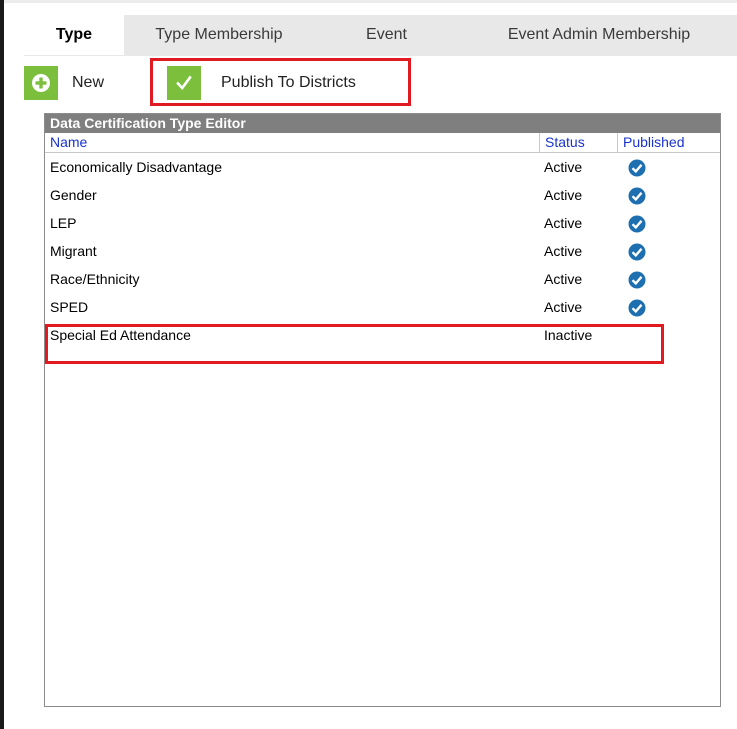  Describe the element at coordinates (288, 82) in the screenshot. I see `publish-button-label: Publish To Districts` at that location.